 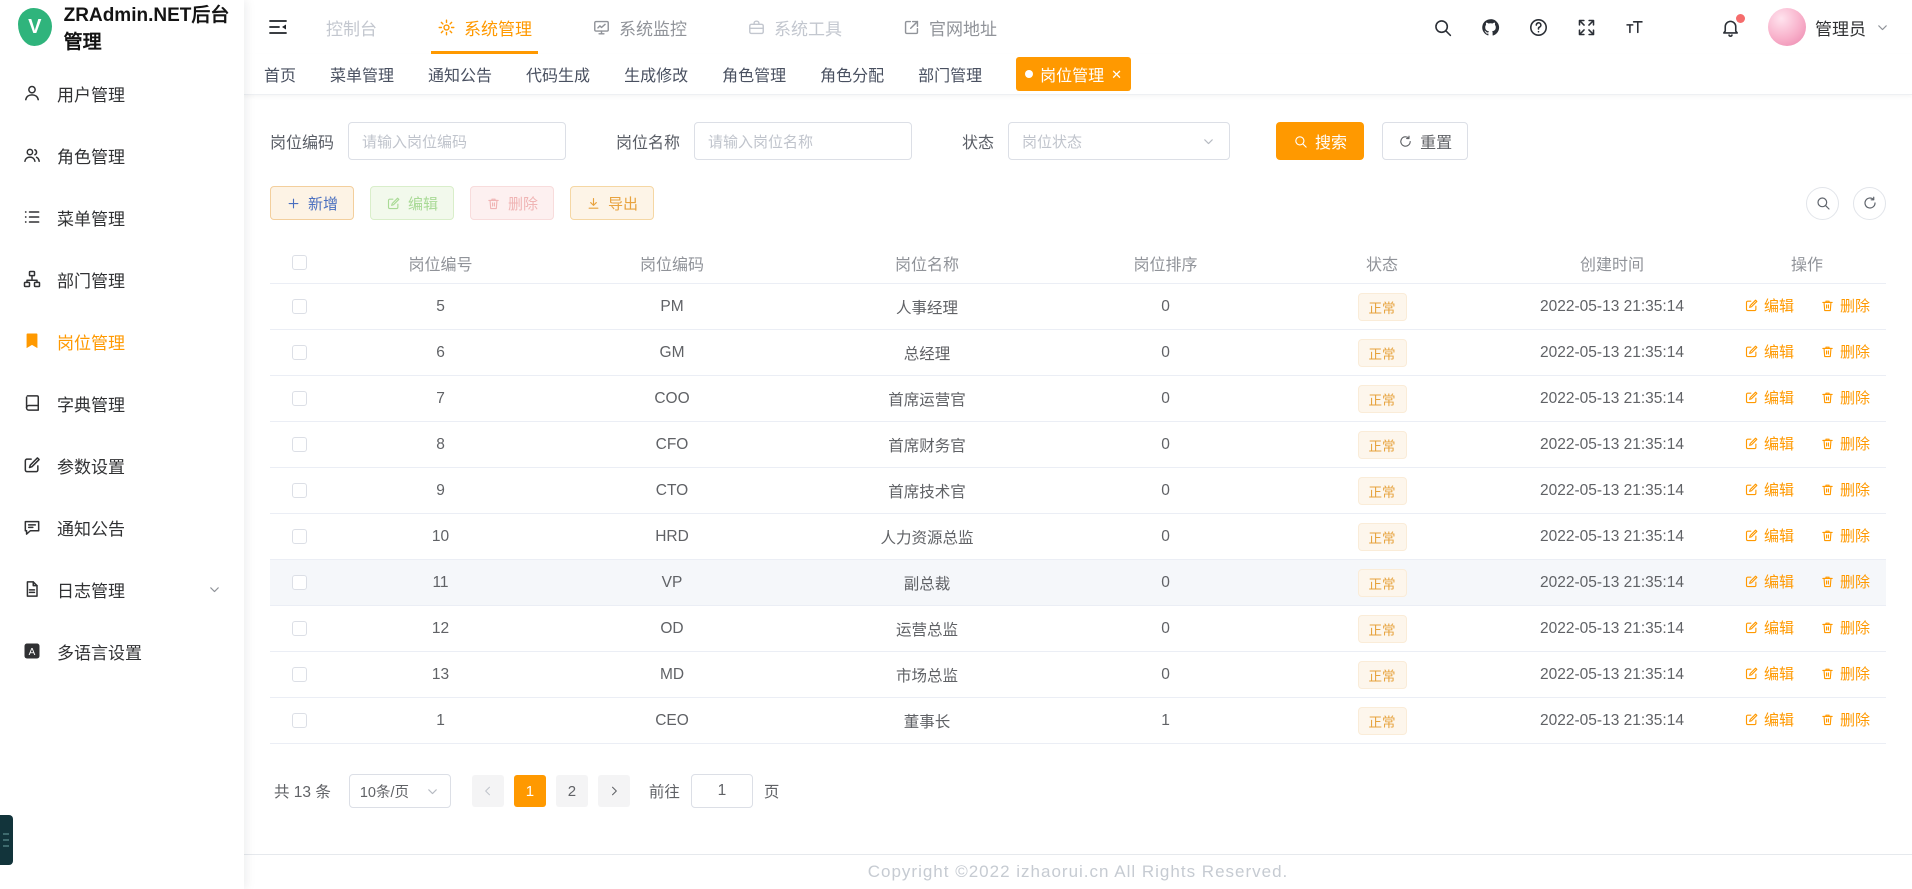 I want to click on user-menu: 管理员, so click(x=1829, y=27).